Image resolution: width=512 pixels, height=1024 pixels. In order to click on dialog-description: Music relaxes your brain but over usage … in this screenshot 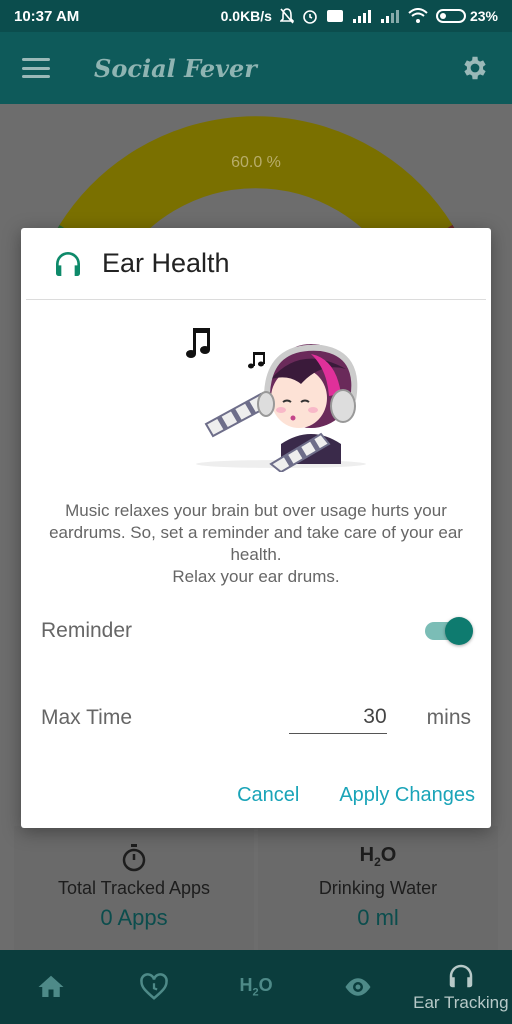, I will do `click(256, 544)`.